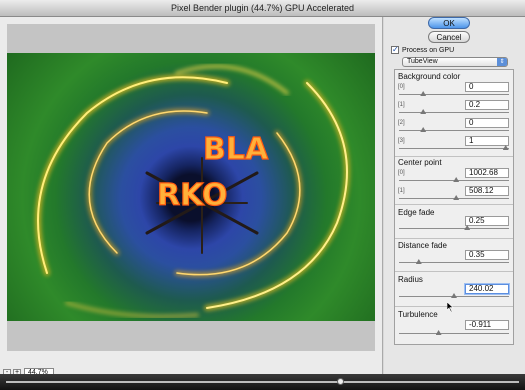 The width and height of the screenshot is (525, 390). What do you see at coordinates (422, 245) in the screenshot?
I see `distance-fade-label: Distance fade` at bounding box center [422, 245].